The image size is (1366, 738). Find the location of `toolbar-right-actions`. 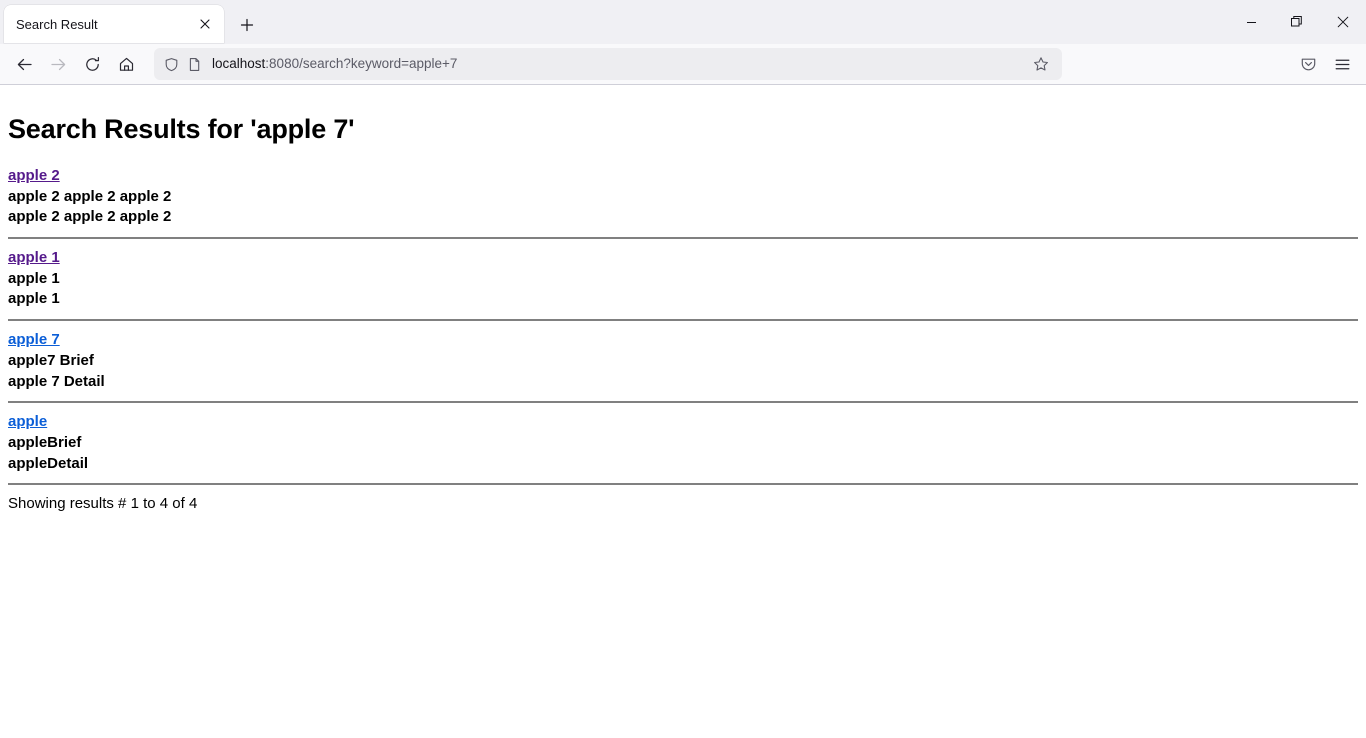

toolbar-right-actions is located at coordinates (1321, 64).